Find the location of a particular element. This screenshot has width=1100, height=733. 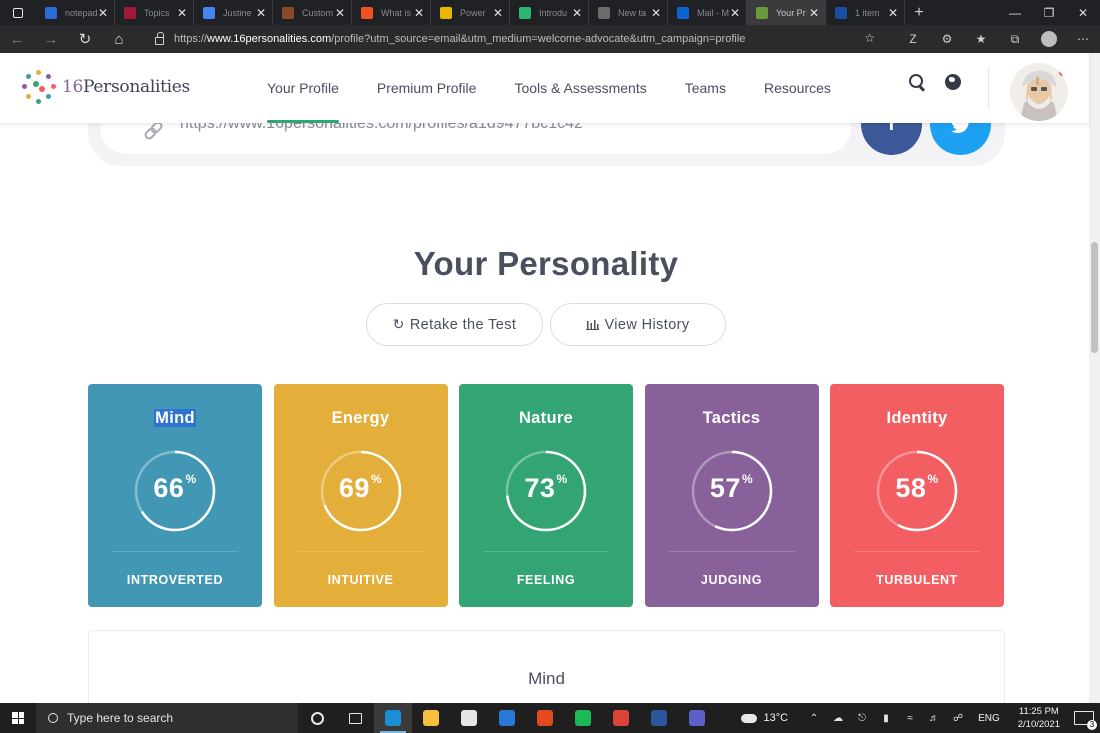

trait-card-mind: Mind 66% INTROVERTED is located at coordinates (175, 495).